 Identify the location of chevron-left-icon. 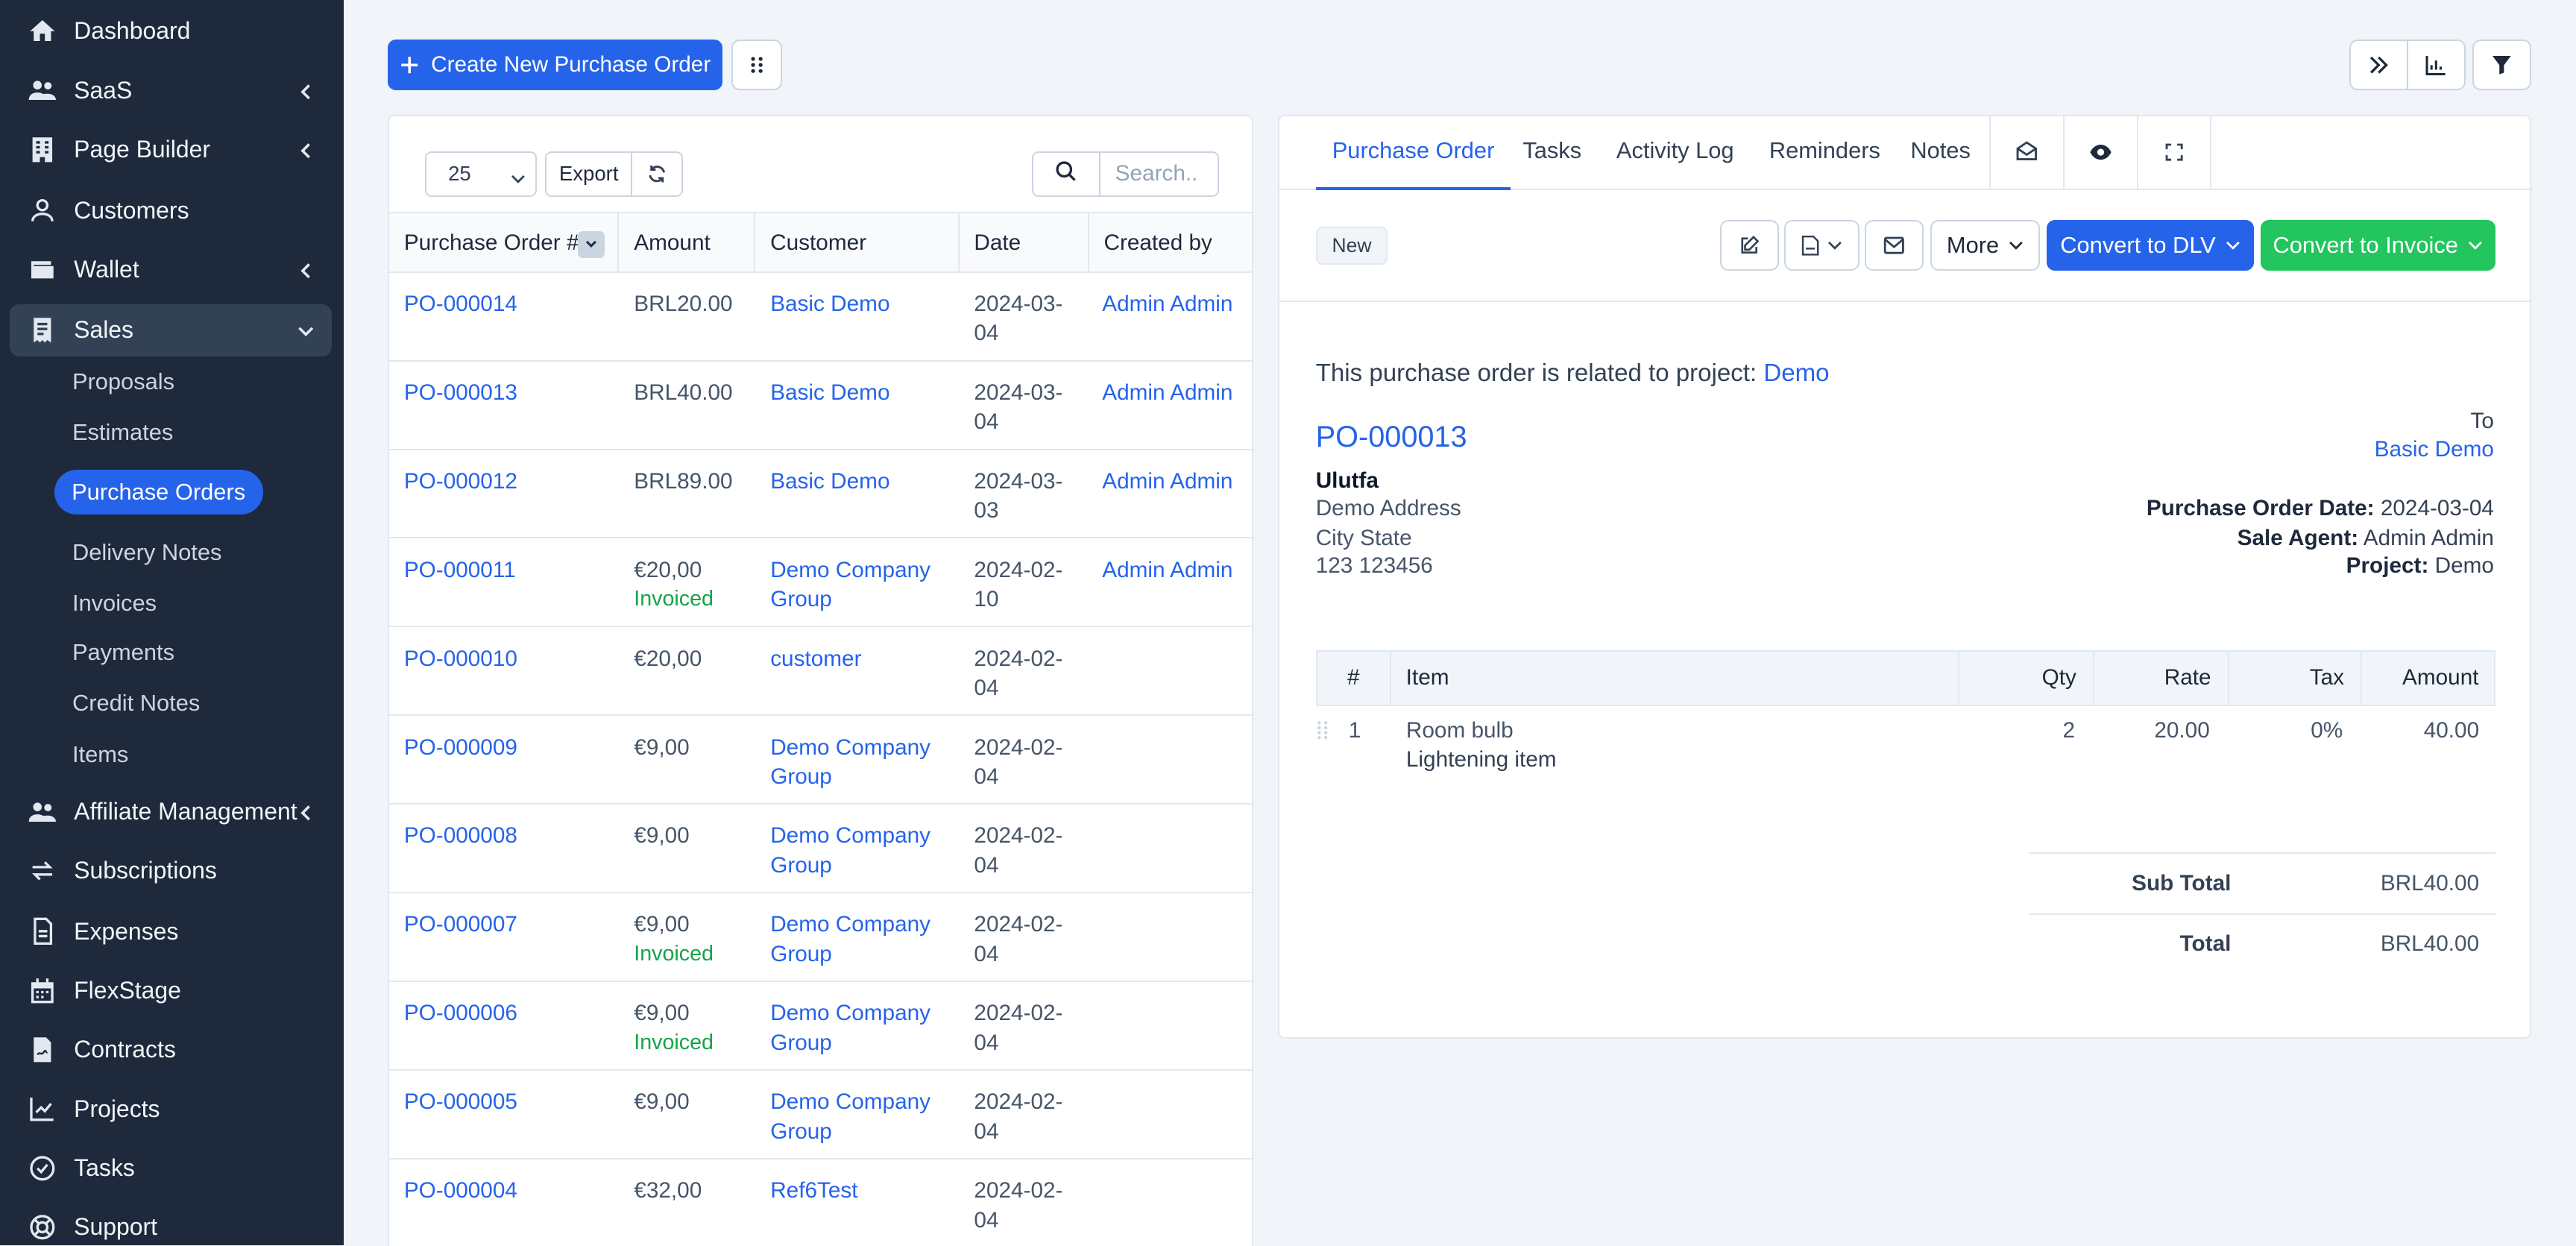
(305, 811).